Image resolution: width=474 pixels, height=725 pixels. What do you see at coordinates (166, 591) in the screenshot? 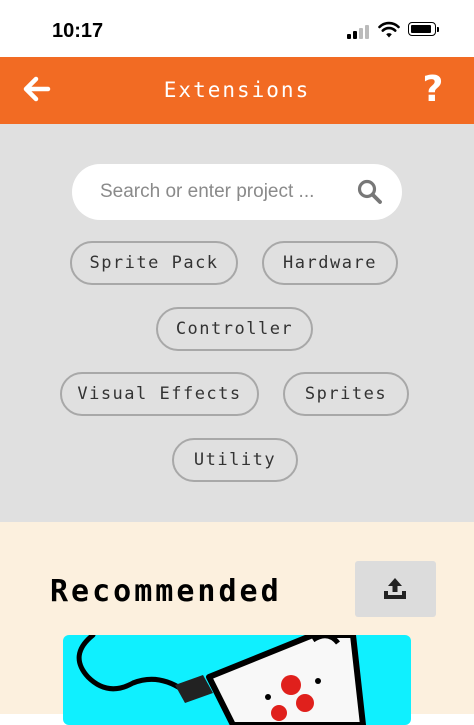
I see `recommended-heading: Recommended` at bounding box center [166, 591].